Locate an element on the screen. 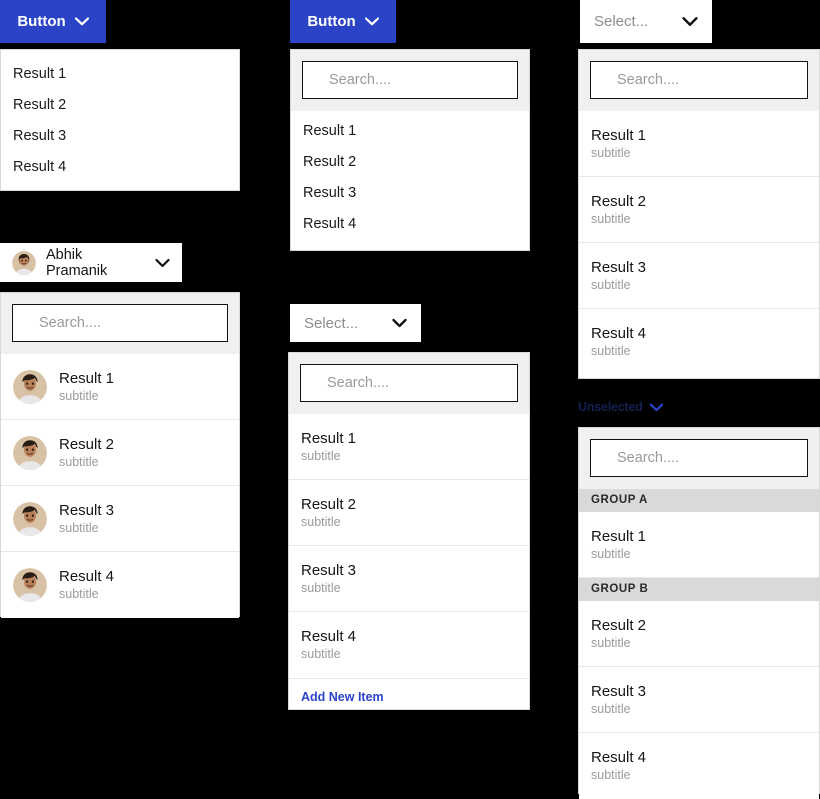 This screenshot has width=820, height=799. add-new-item-button: Add New Item is located at coordinates (409, 696).